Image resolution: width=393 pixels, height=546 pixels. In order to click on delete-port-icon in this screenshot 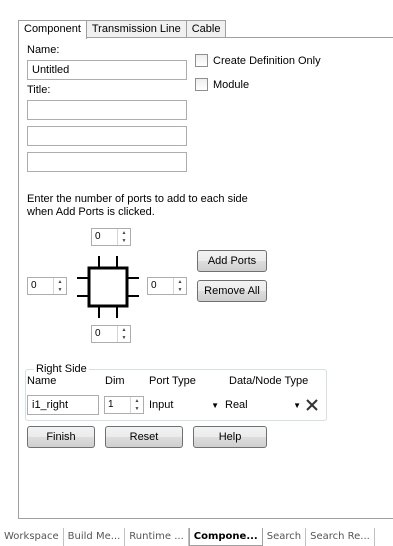, I will do `click(312, 405)`.